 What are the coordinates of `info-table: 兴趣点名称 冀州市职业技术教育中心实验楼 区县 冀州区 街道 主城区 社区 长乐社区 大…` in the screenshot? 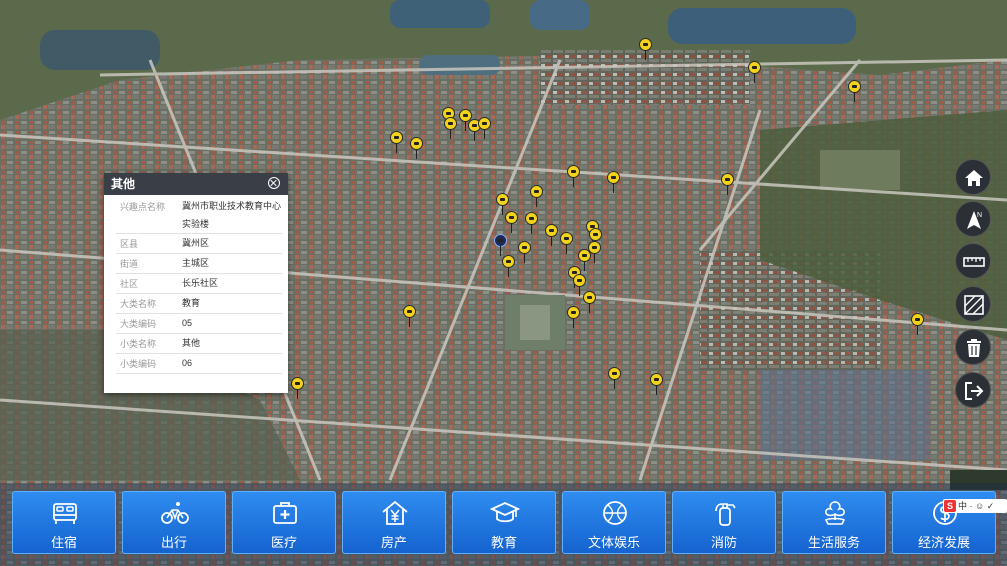 It's located at (199, 285).